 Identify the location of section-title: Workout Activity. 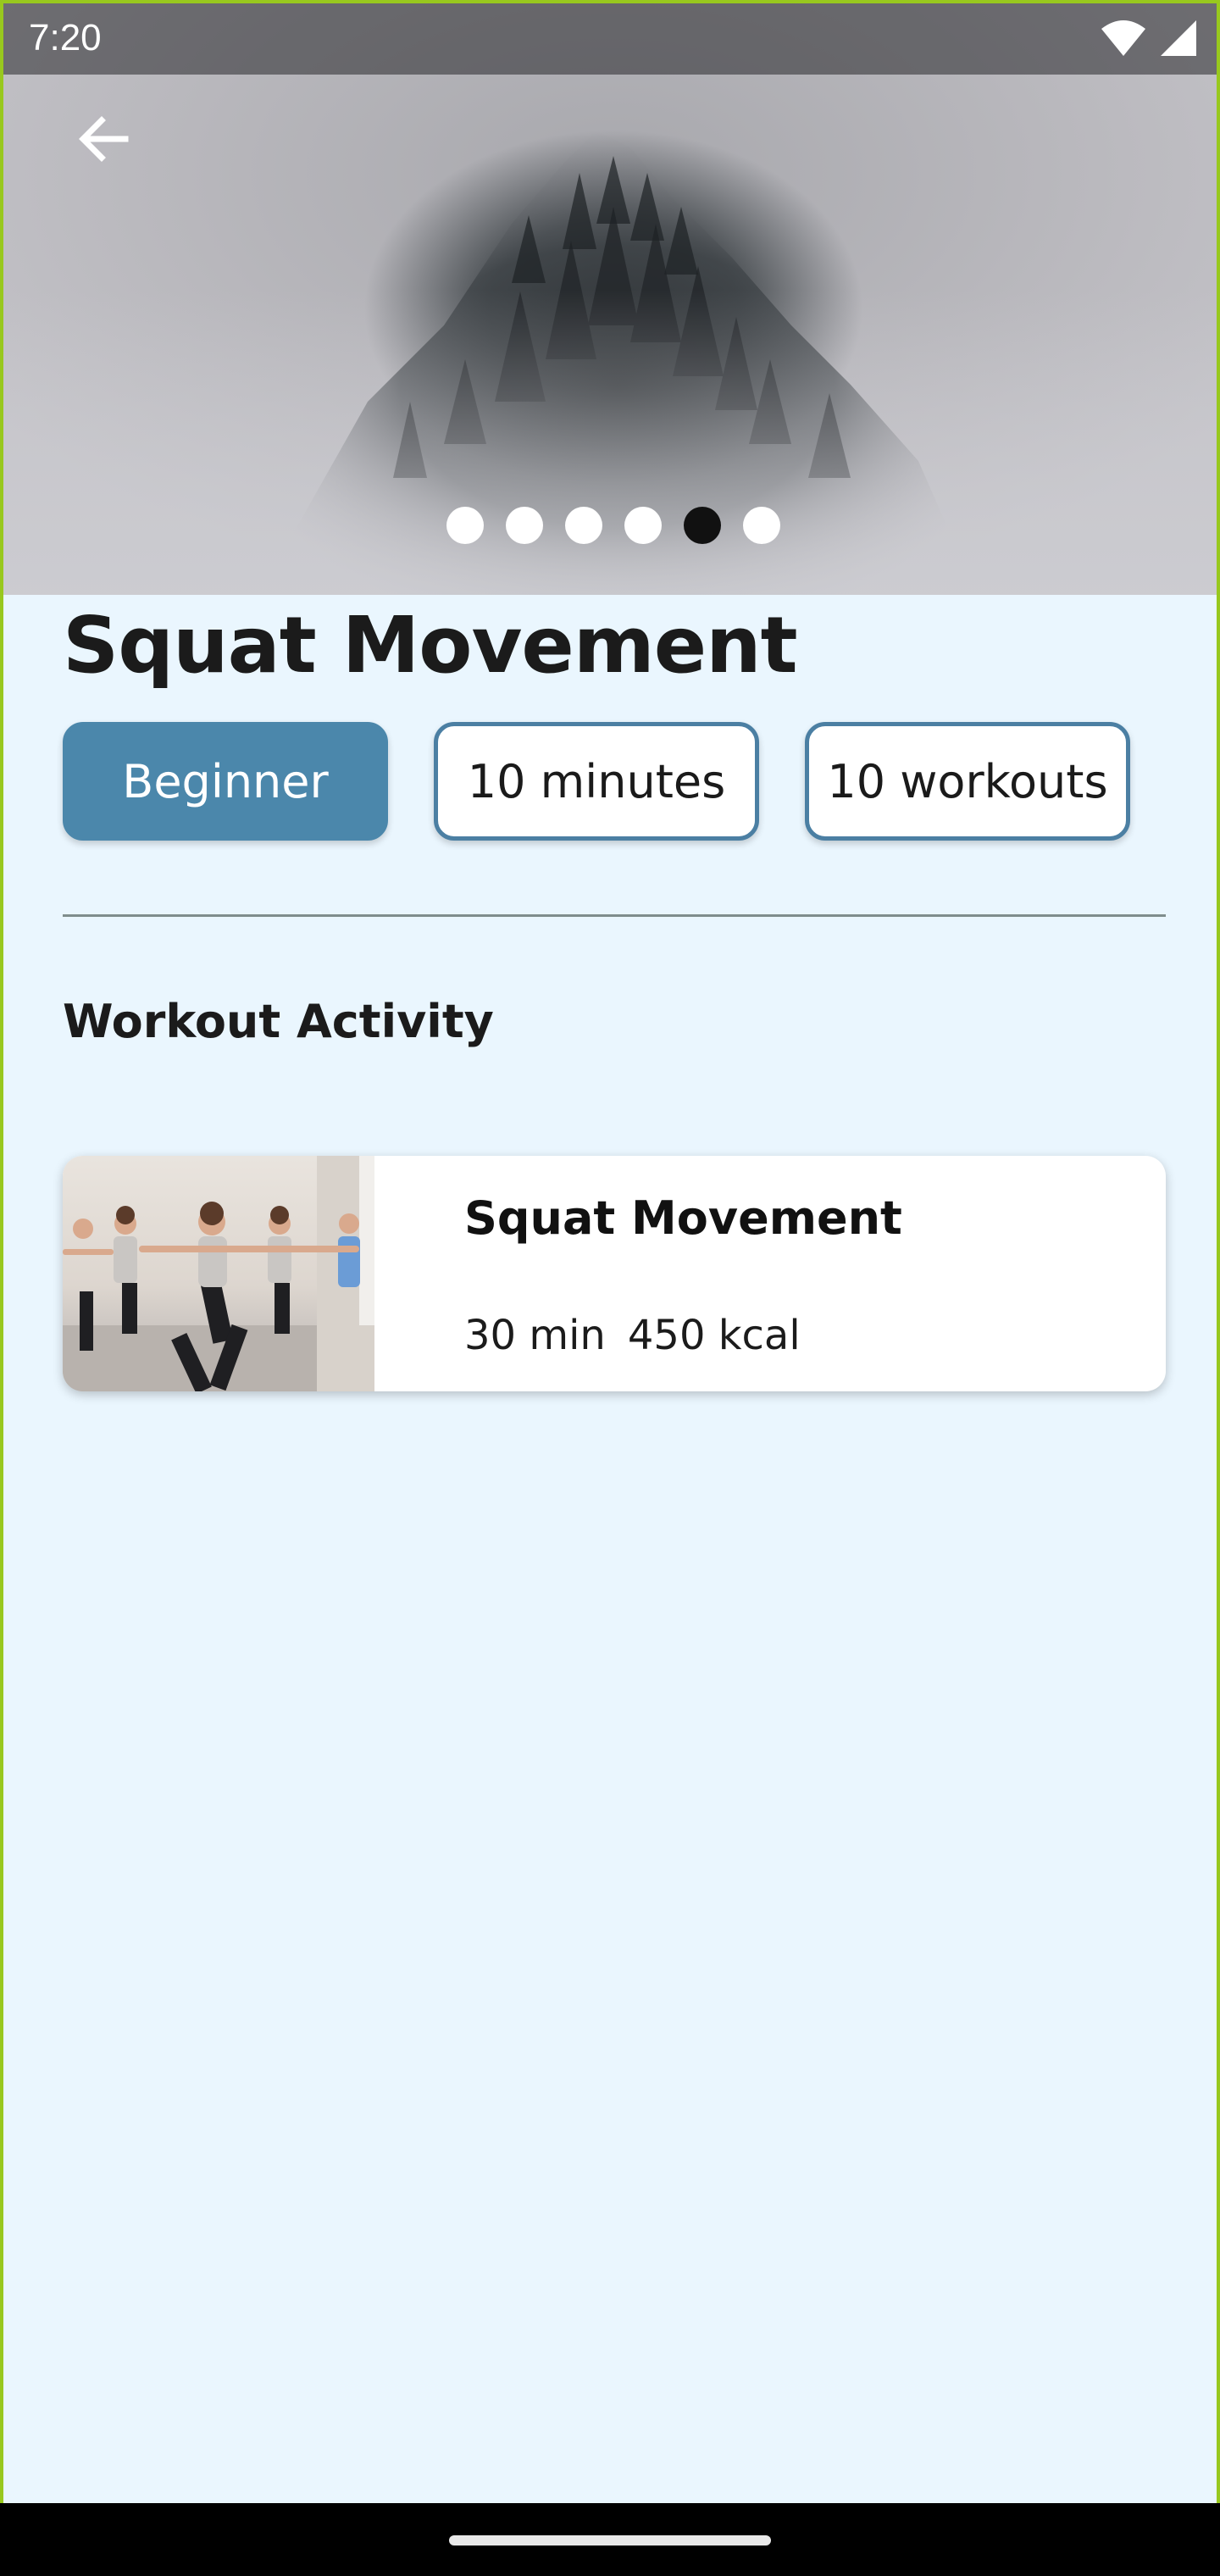
(278, 1021).